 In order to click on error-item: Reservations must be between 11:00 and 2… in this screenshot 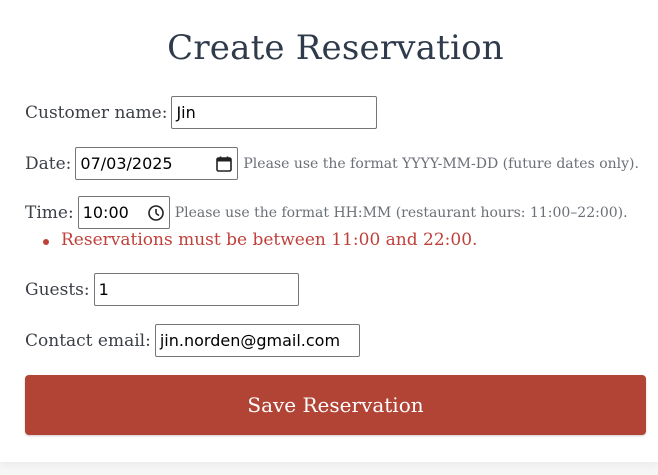, I will do `click(260, 240)`.